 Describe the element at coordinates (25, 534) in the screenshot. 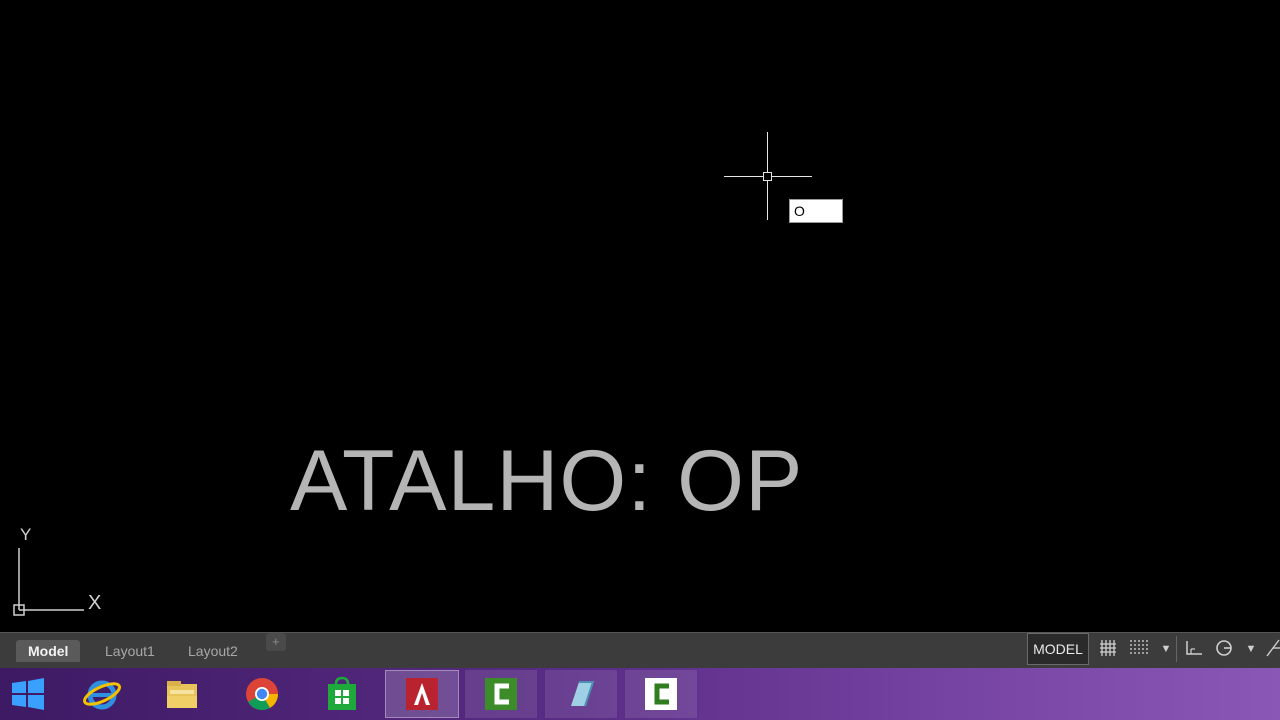

I see `ucs-y-label: Y` at that location.